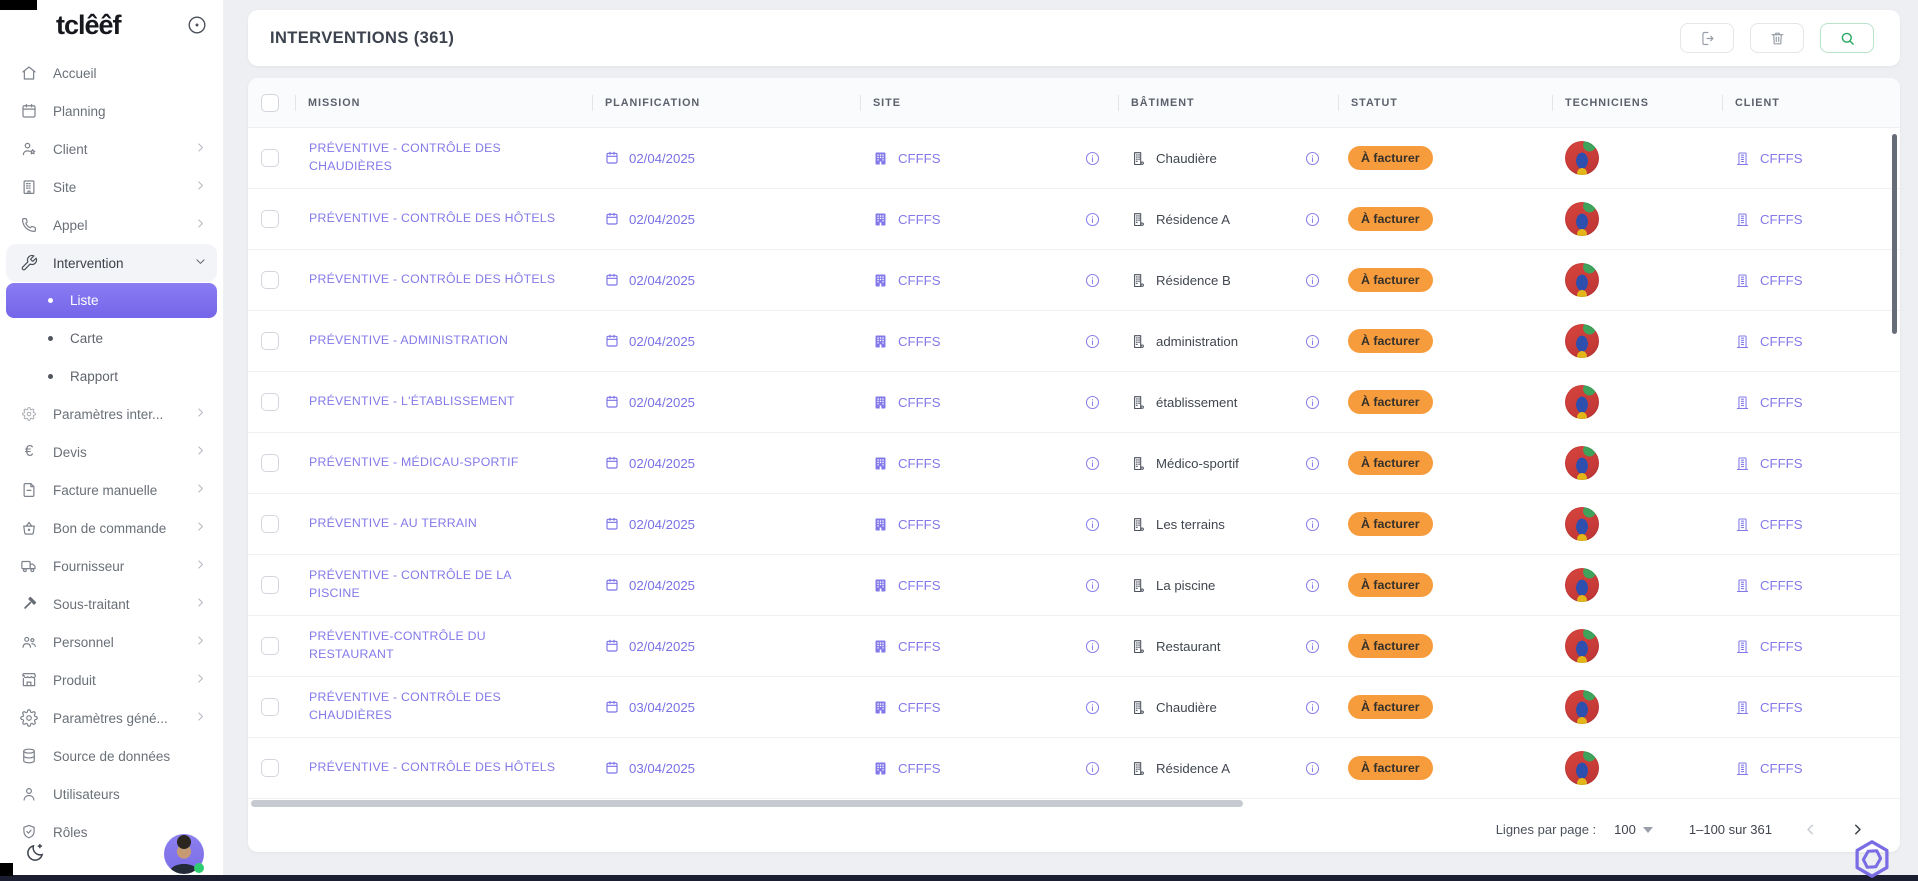 Image resolution: width=1918 pixels, height=881 pixels. Describe the element at coordinates (111, 149) in the screenshot. I see `sidebar-item-client: Client` at that location.